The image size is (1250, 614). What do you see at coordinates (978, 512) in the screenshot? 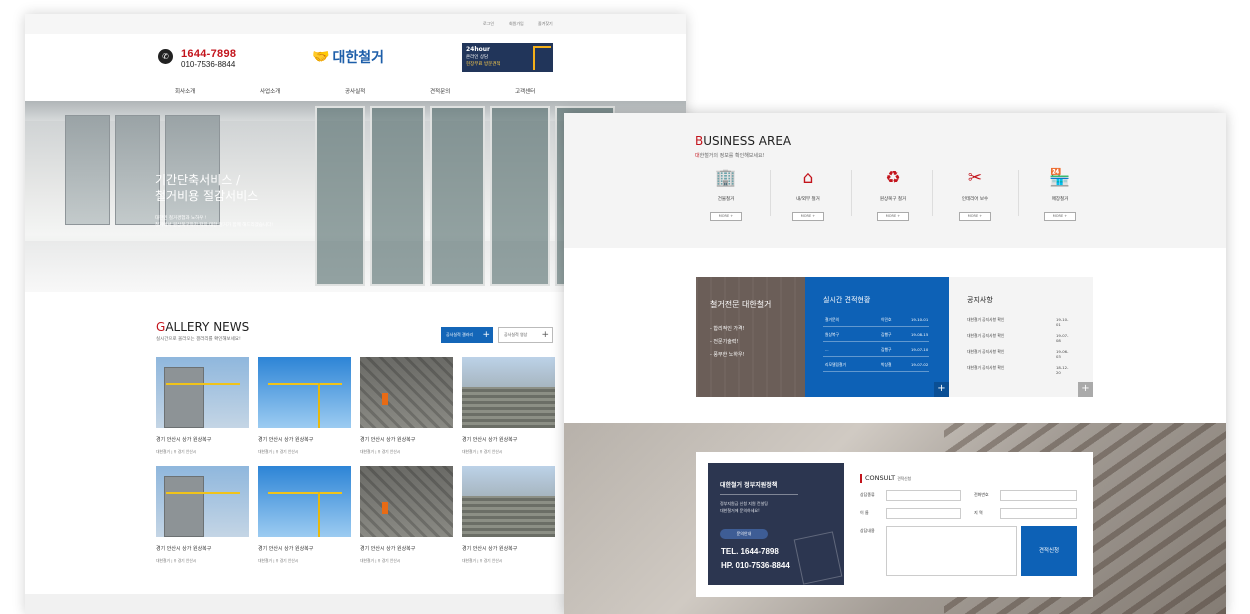
I see `label-region: 지 역` at bounding box center [978, 512].